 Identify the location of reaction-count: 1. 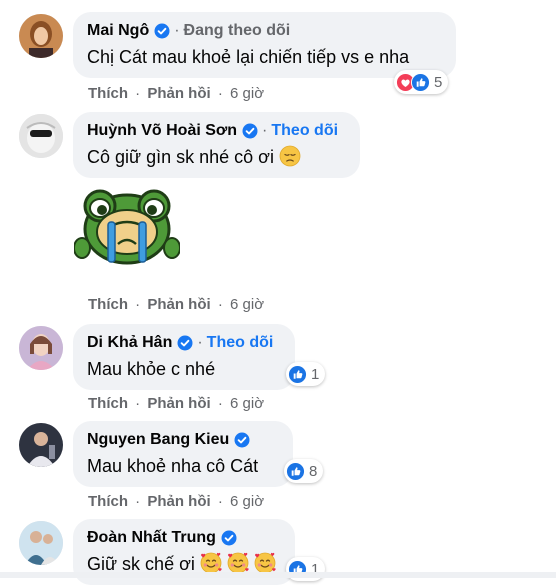
(315, 374).